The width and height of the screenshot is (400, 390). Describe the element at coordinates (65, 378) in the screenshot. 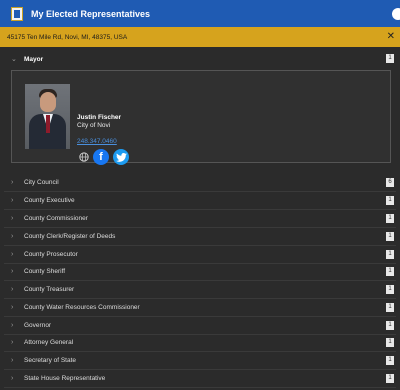

I see `section-label: State House Representative` at that location.